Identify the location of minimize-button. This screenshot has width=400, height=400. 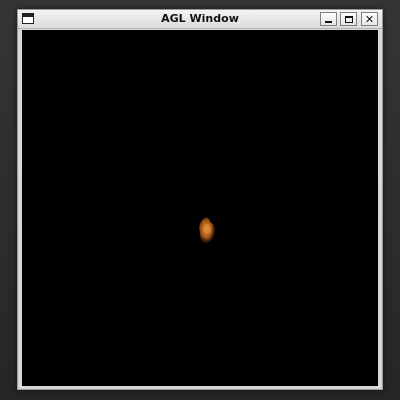
(328, 19).